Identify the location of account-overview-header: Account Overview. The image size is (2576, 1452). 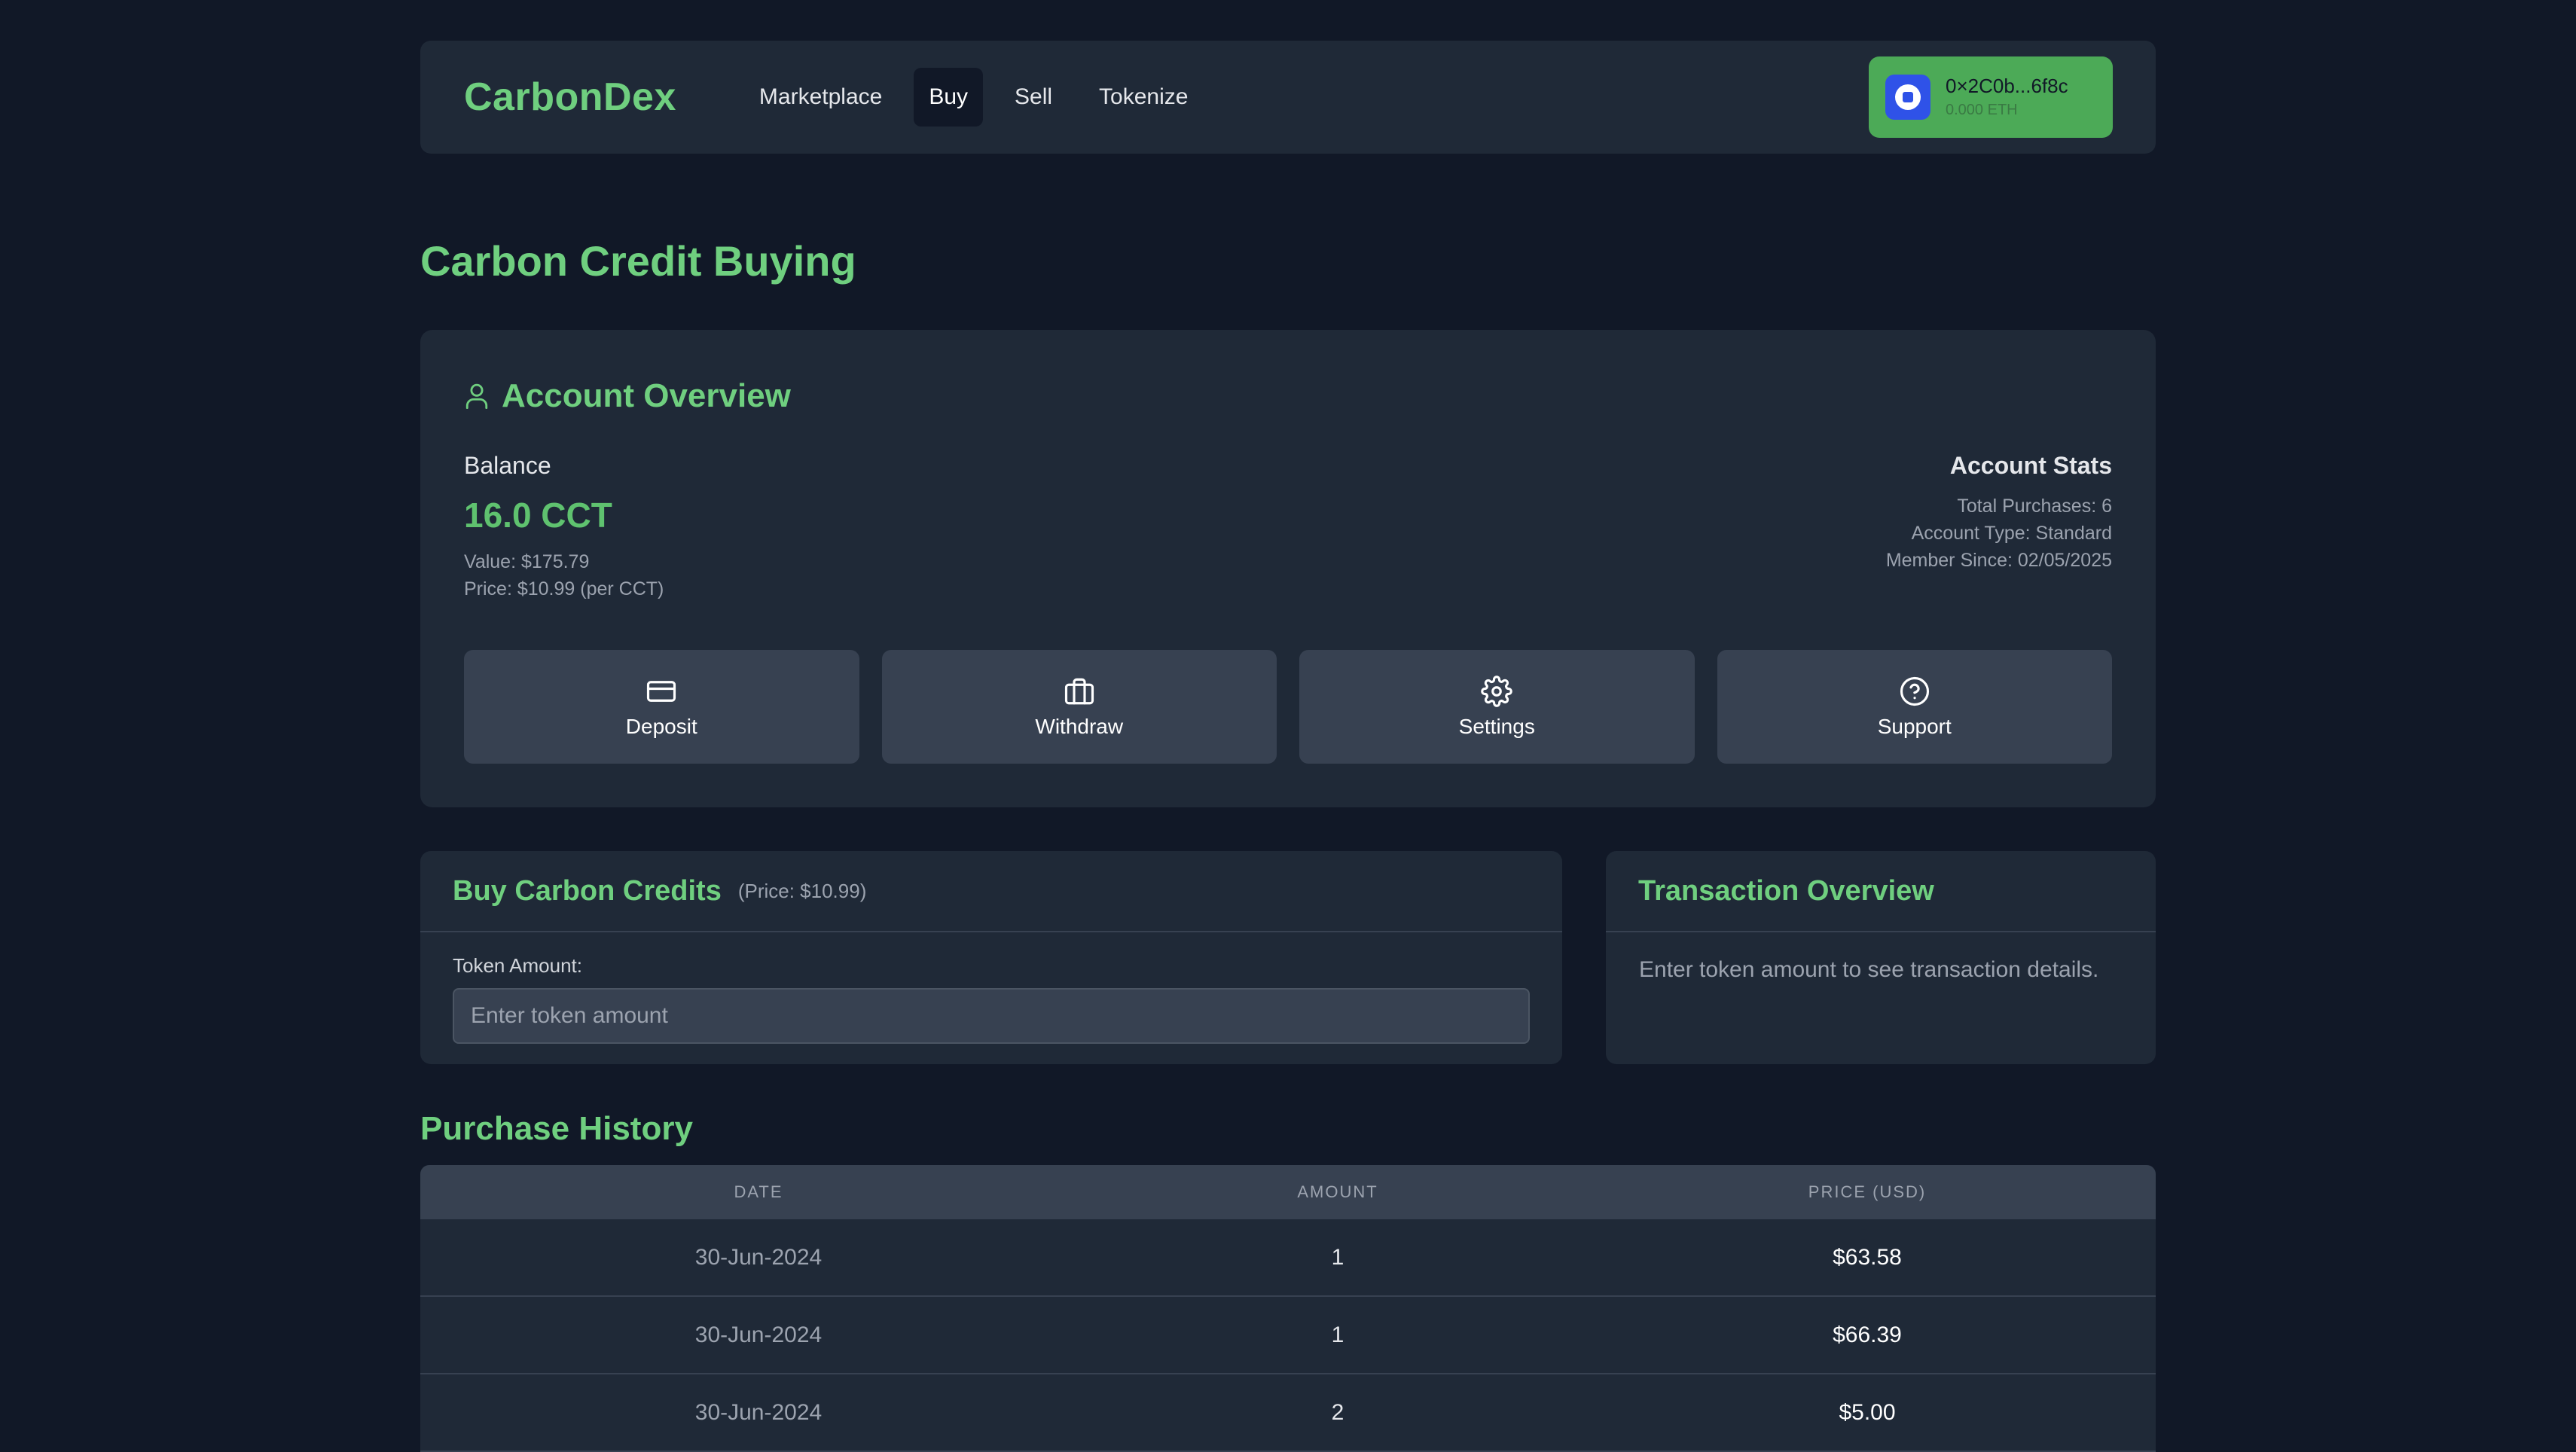
(1288, 396).